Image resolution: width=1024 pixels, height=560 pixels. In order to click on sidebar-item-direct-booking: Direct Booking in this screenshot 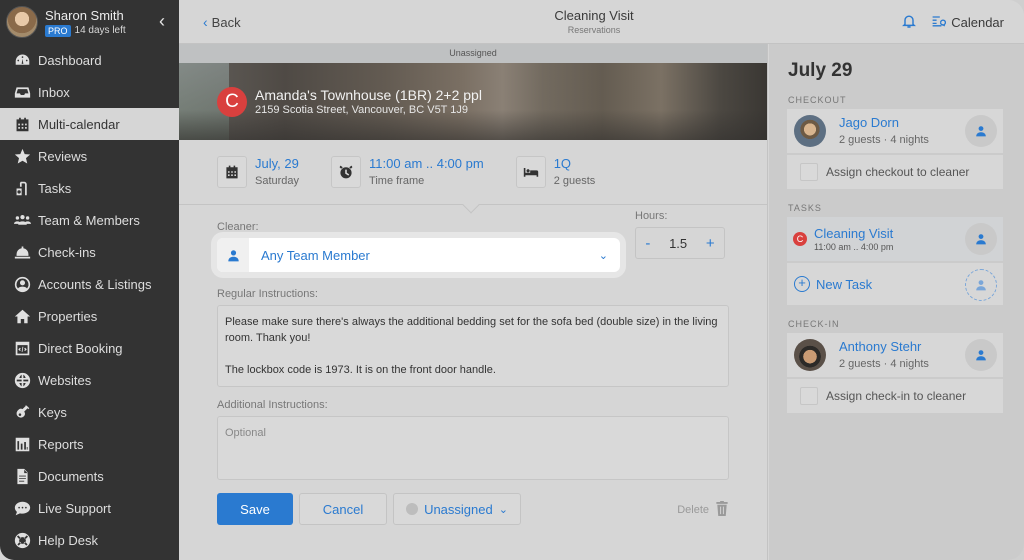, I will do `click(89, 348)`.